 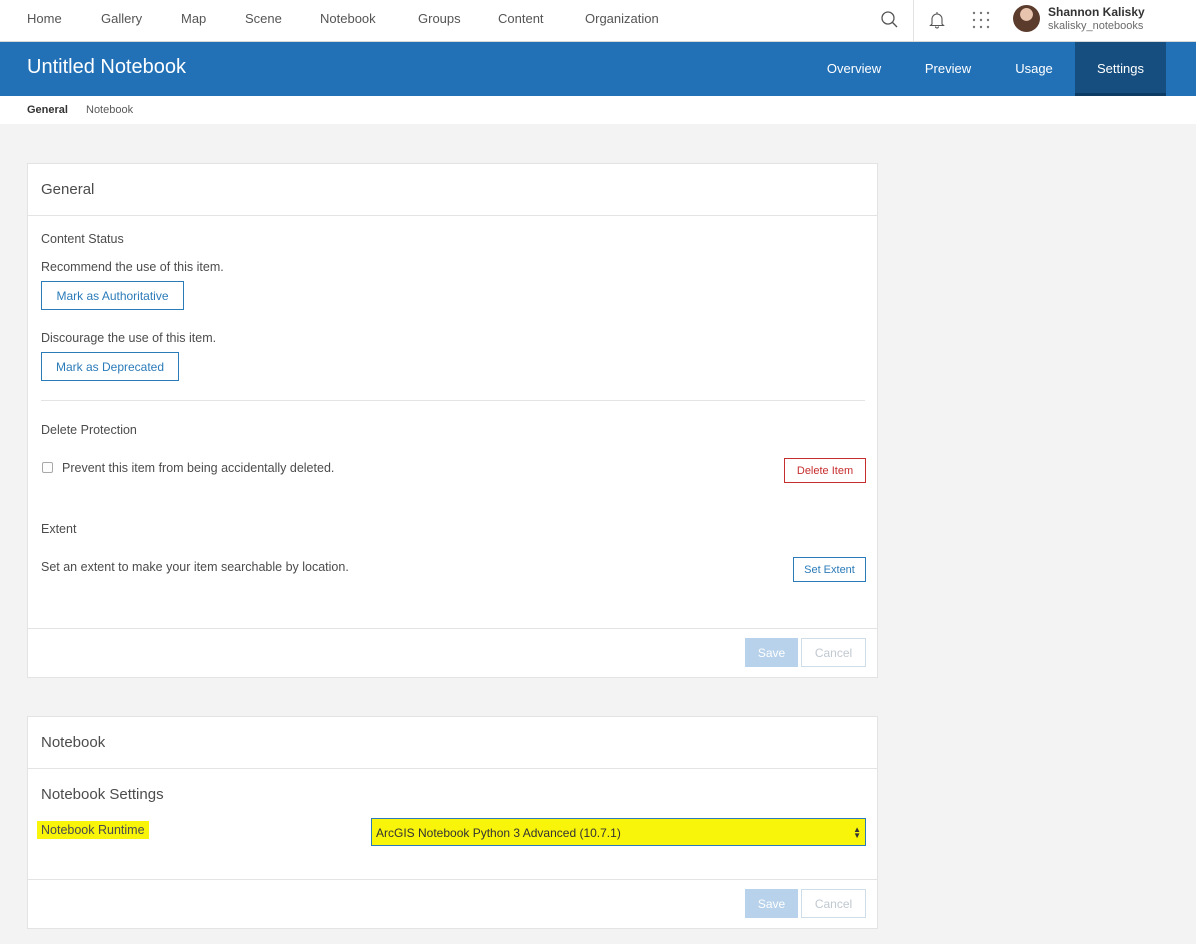 I want to click on avatar, so click(x=1026, y=18).